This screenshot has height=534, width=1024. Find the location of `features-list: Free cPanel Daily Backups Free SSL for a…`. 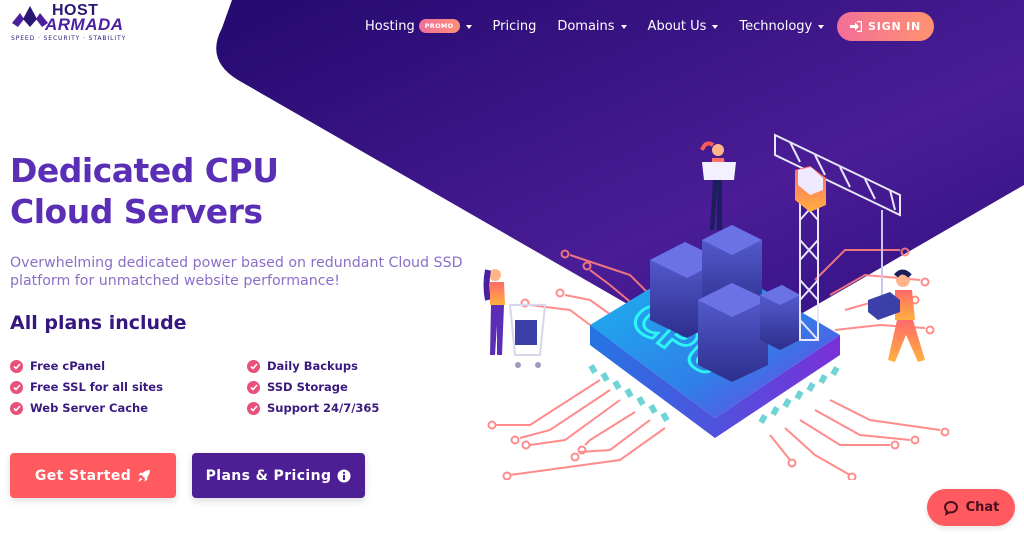

features-list: Free cPanel Daily Backups Free SSL for a… is located at coordinates (220, 387).